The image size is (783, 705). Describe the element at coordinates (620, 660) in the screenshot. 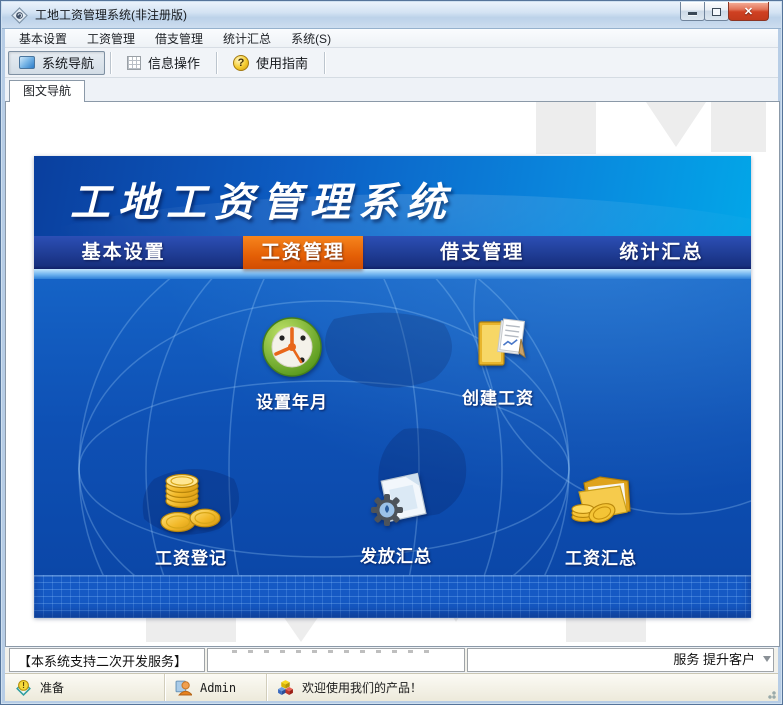

I see `marquee-right-cell: 服务 提升客户` at that location.